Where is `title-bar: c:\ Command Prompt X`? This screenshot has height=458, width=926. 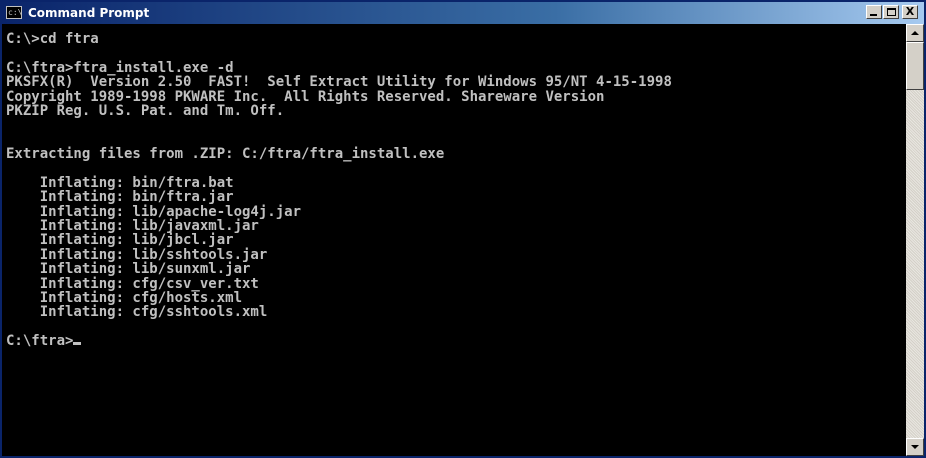 title-bar: c:\ Command Prompt X is located at coordinates (463, 13).